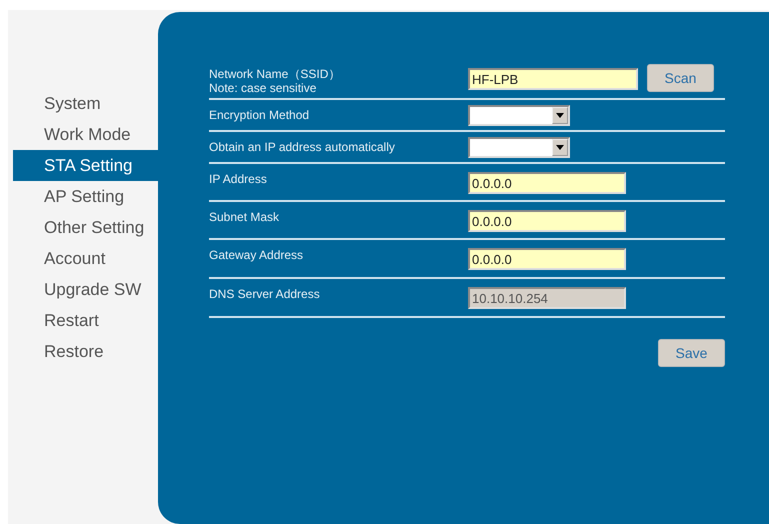 Image resolution: width=769 pixels, height=524 pixels. Describe the element at coordinates (85, 289) in the screenshot. I see `sidebar-item: Upgrade SW` at that location.